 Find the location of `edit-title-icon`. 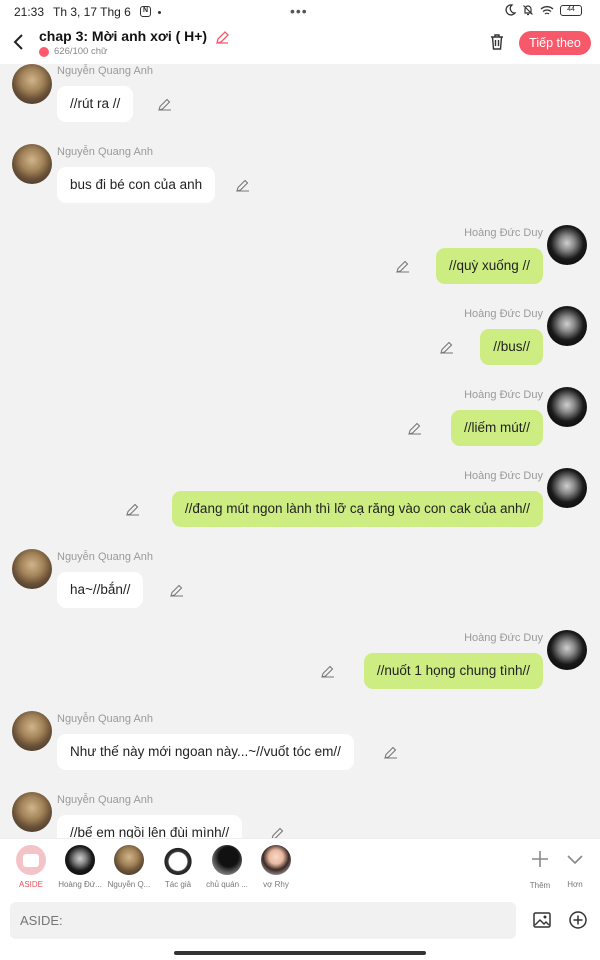

edit-title-icon is located at coordinates (222, 37).